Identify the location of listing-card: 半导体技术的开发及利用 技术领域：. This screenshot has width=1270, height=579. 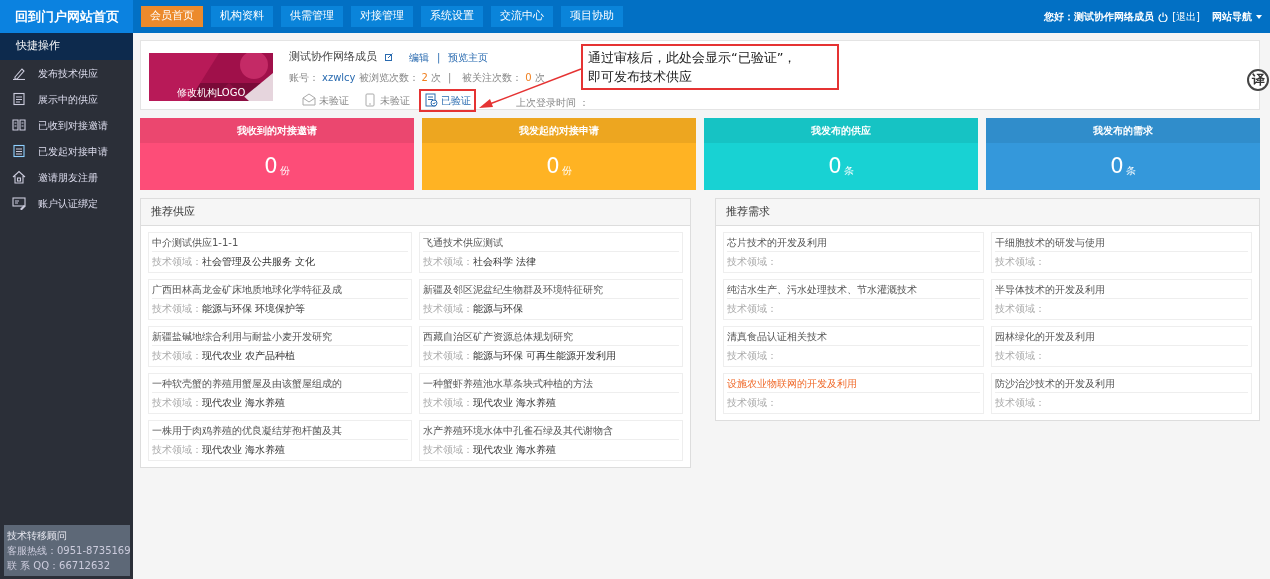
(1121, 299).